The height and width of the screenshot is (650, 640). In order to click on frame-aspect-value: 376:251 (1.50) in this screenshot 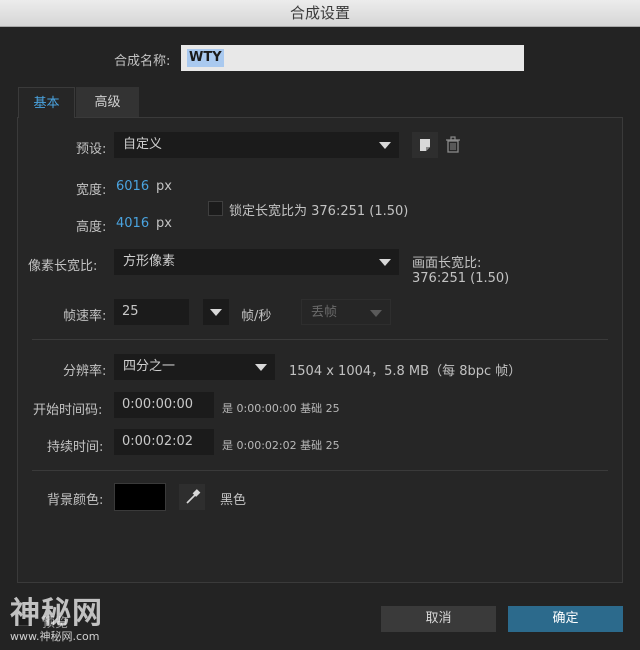, I will do `click(461, 278)`.